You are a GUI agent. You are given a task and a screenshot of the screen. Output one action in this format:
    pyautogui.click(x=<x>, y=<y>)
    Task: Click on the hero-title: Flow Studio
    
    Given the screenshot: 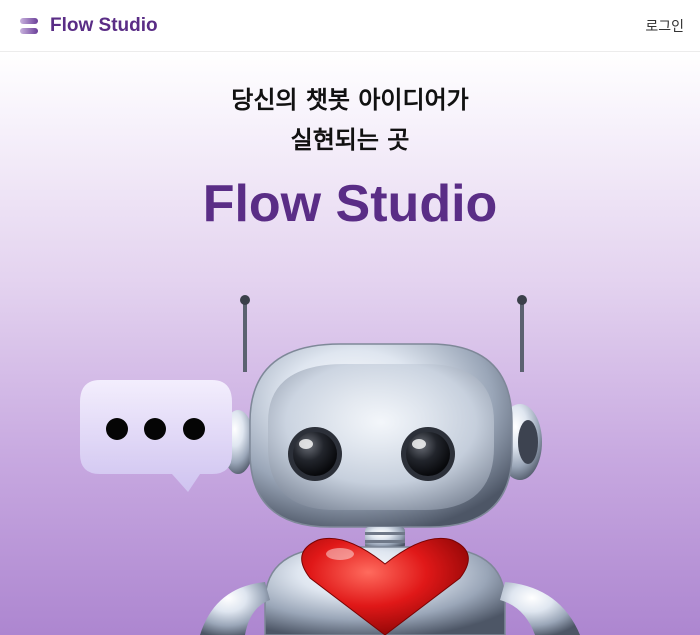 What is the action you would take?
    pyautogui.click(x=350, y=204)
    